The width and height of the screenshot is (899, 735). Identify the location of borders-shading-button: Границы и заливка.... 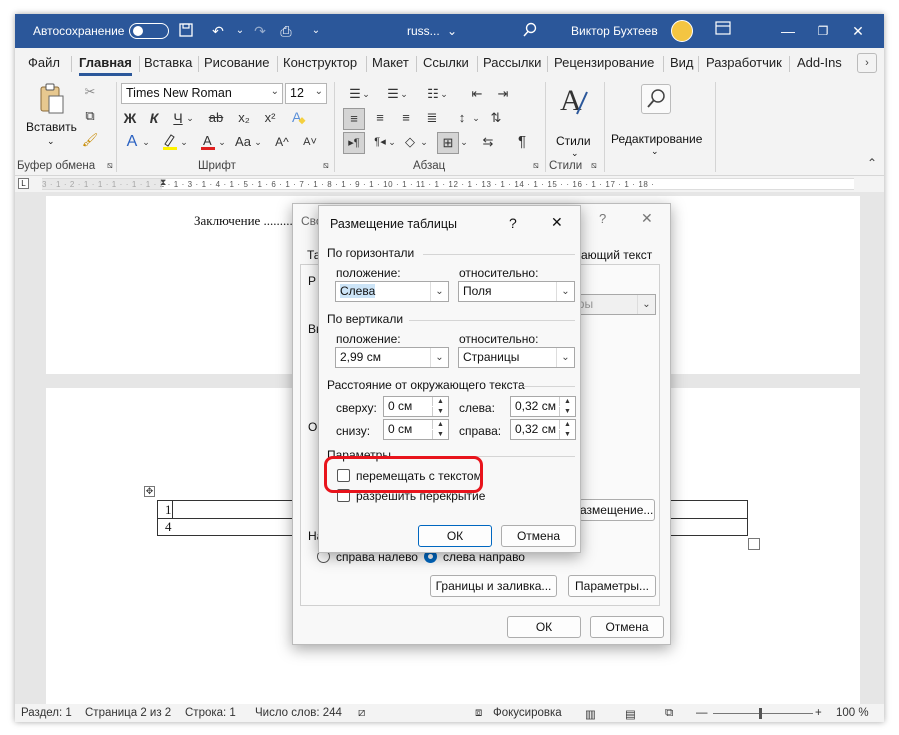
(493, 586).